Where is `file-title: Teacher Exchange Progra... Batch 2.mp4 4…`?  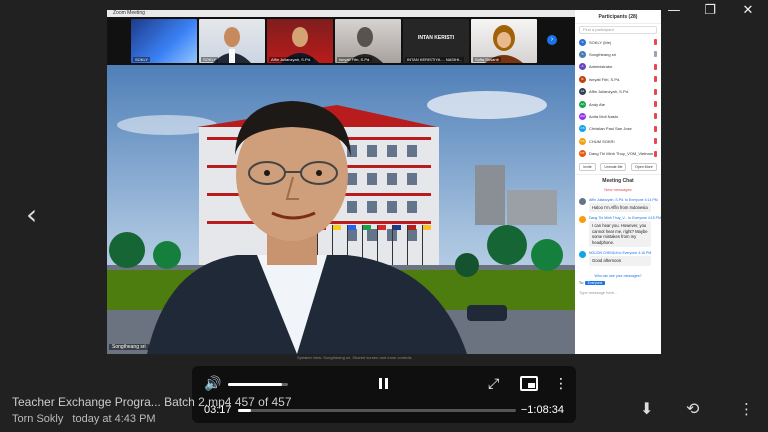 file-title: Teacher Exchange Progra... Batch 2.mp4 4… is located at coordinates (152, 402).